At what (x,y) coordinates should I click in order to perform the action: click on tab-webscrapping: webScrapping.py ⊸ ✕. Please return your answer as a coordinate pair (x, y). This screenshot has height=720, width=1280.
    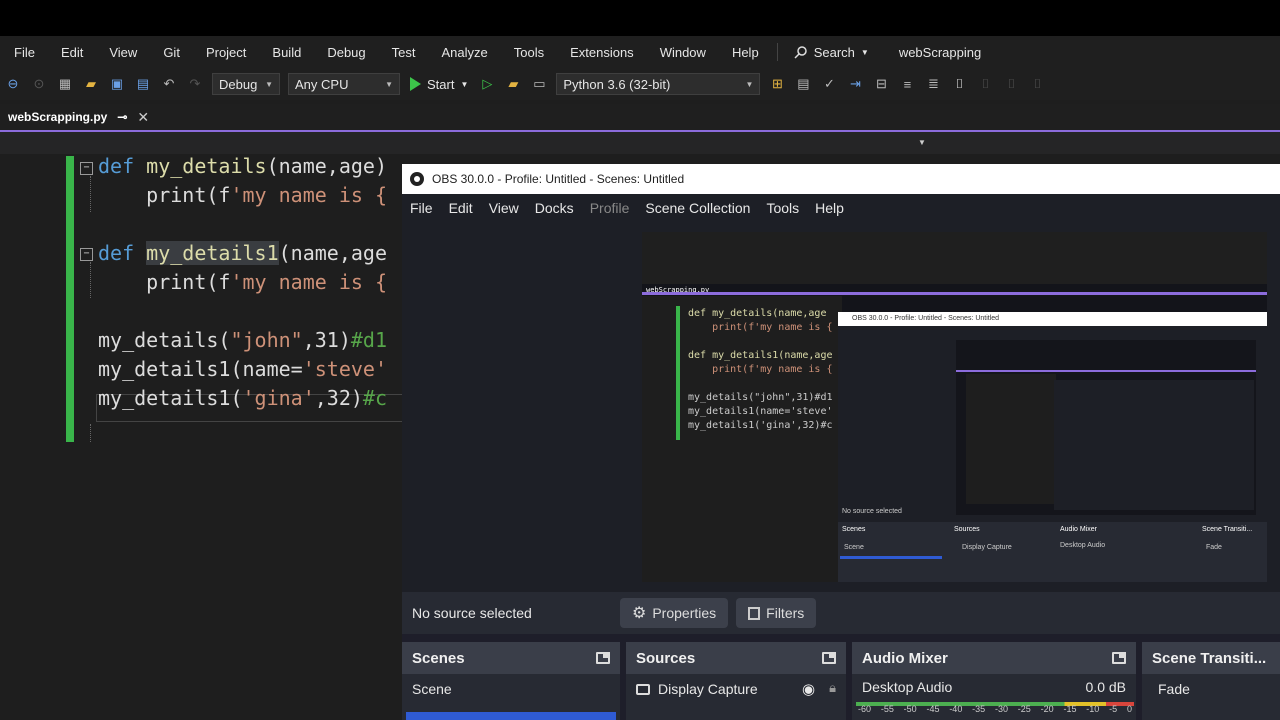
    Looking at the image, I should click on (79, 117).